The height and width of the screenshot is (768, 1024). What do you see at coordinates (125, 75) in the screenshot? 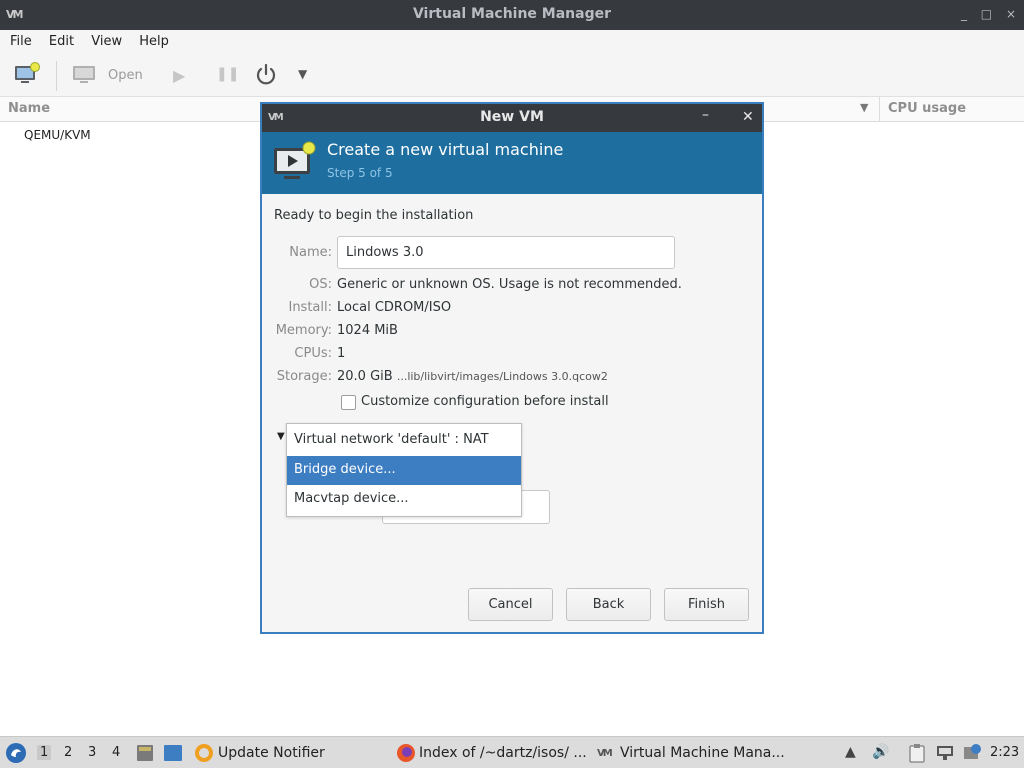
I see `open-button: Open` at bounding box center [125, 75].